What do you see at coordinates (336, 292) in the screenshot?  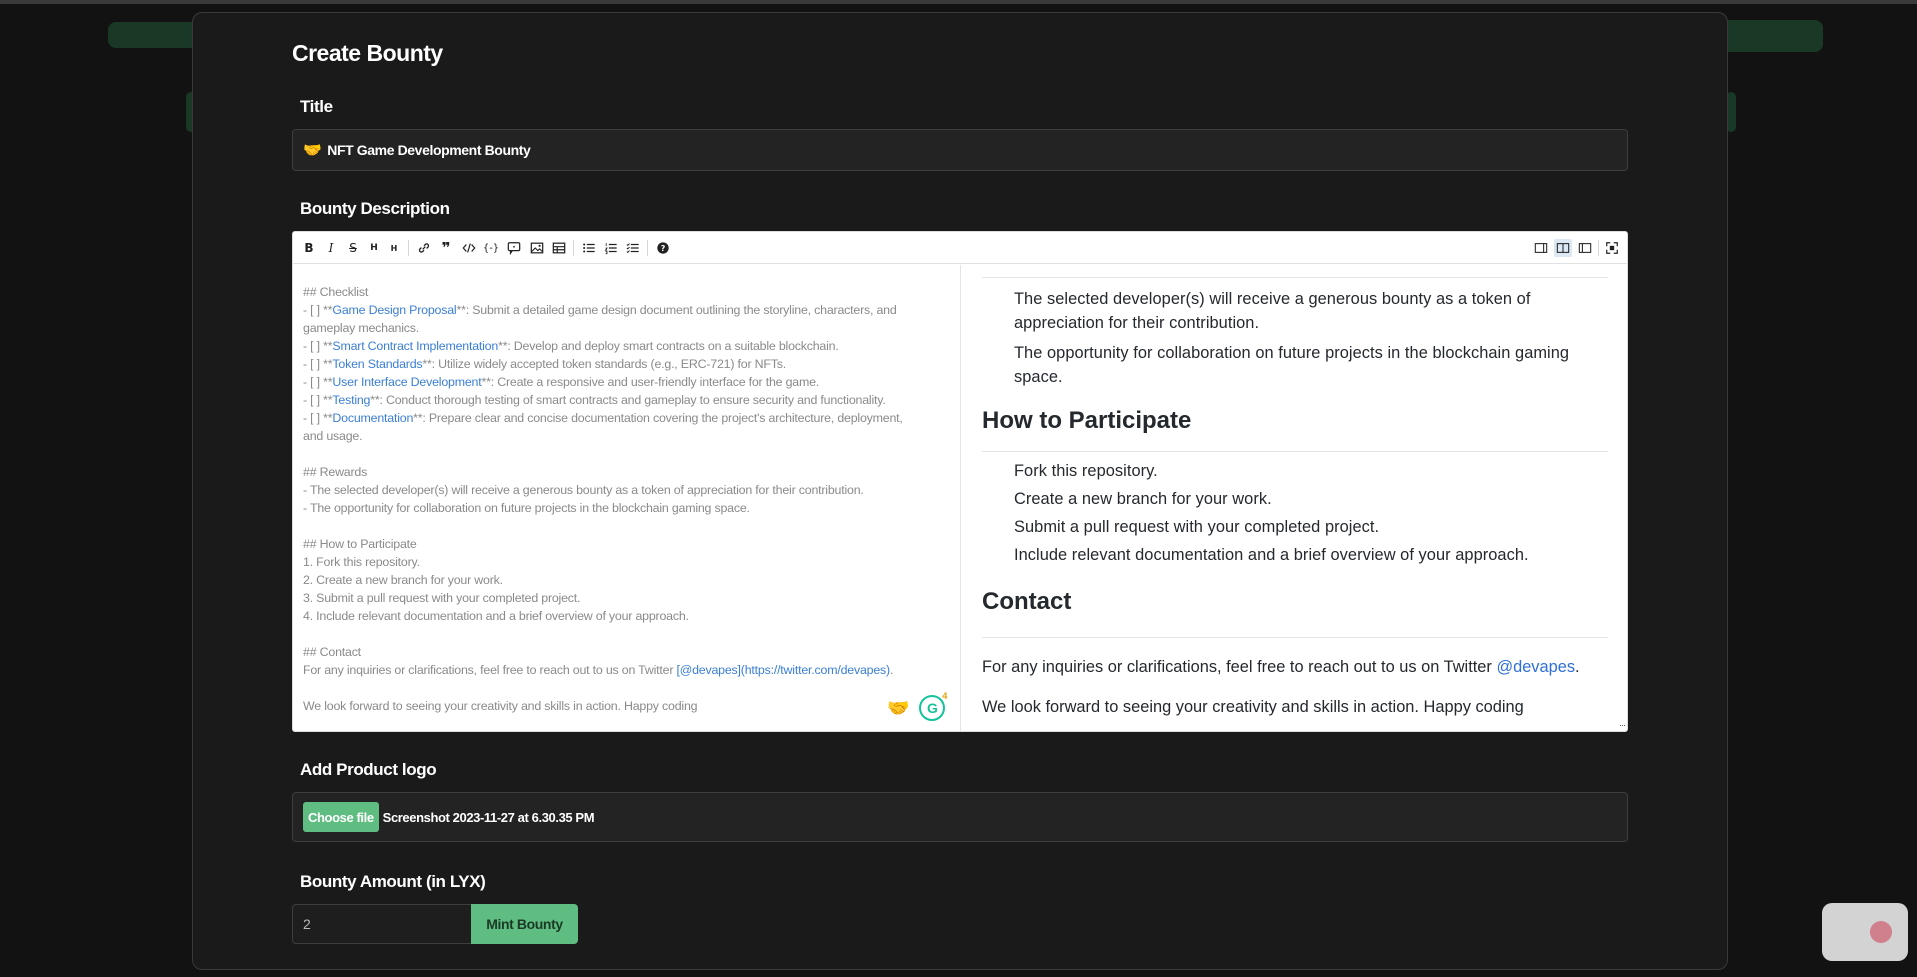 I see `markdown-text: ## Checklist` at bounding box center [336, 292].